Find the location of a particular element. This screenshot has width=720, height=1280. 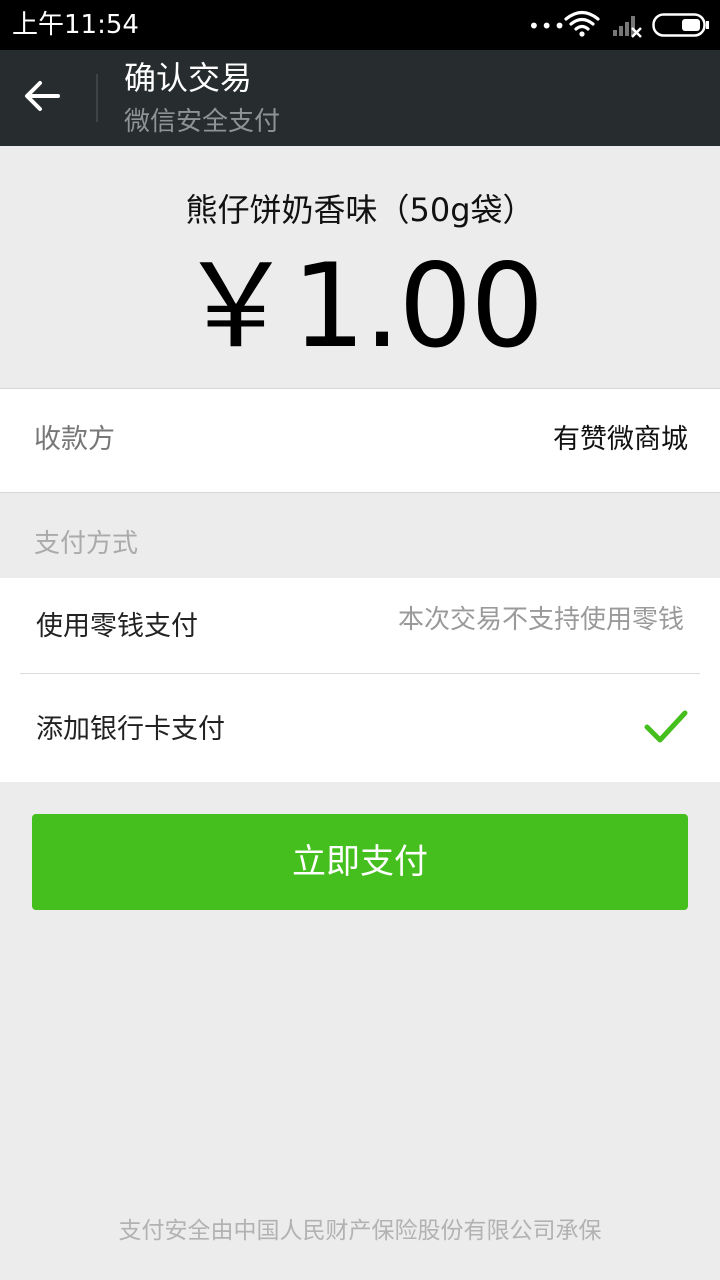

payment-option-balance: 使用零钱支付 本次交易不支持使用零钱 is located at coordinates (360, 629).